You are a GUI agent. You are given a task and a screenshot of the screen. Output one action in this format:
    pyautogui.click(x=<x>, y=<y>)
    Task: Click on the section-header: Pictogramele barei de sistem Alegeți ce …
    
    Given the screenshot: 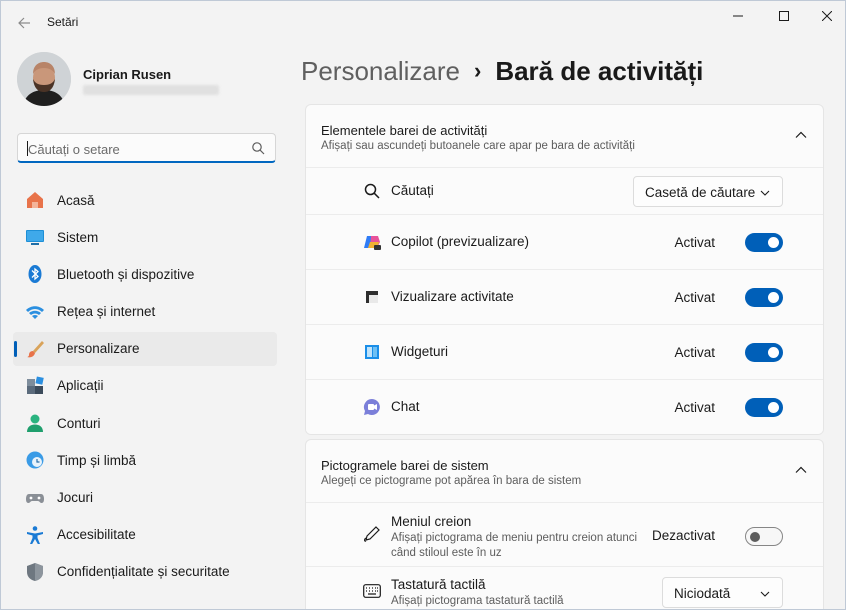 What is the action you would take?
    pyautogui.click(x=564, y=471)
    